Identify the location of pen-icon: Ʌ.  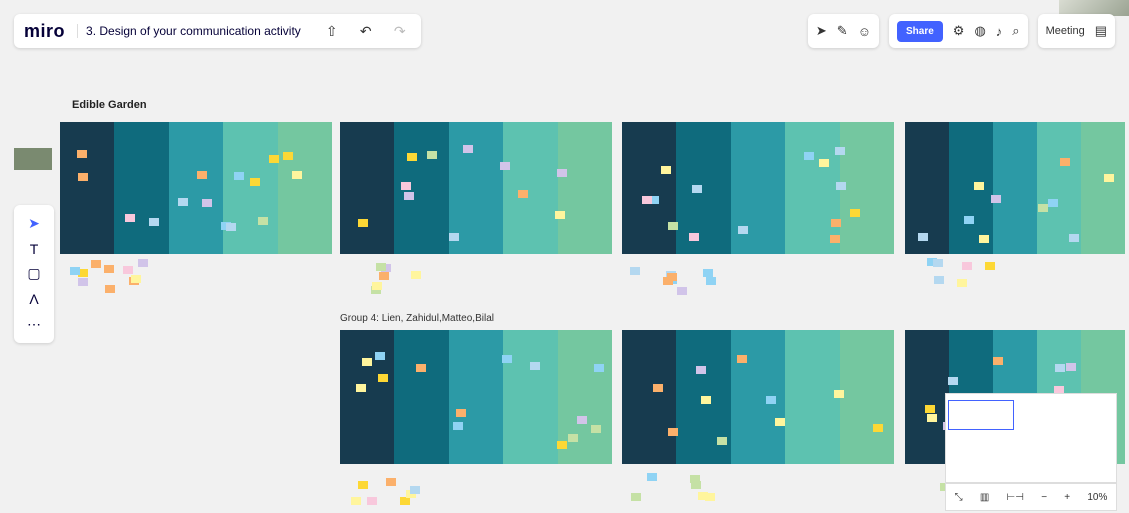
(33, 299).